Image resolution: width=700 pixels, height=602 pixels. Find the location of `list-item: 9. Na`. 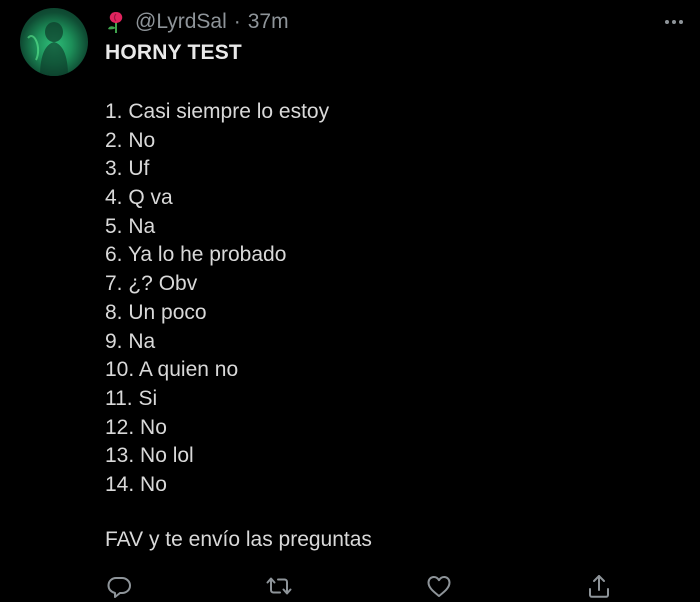

list-item: 9. Na is located at coordinates (130, 341).